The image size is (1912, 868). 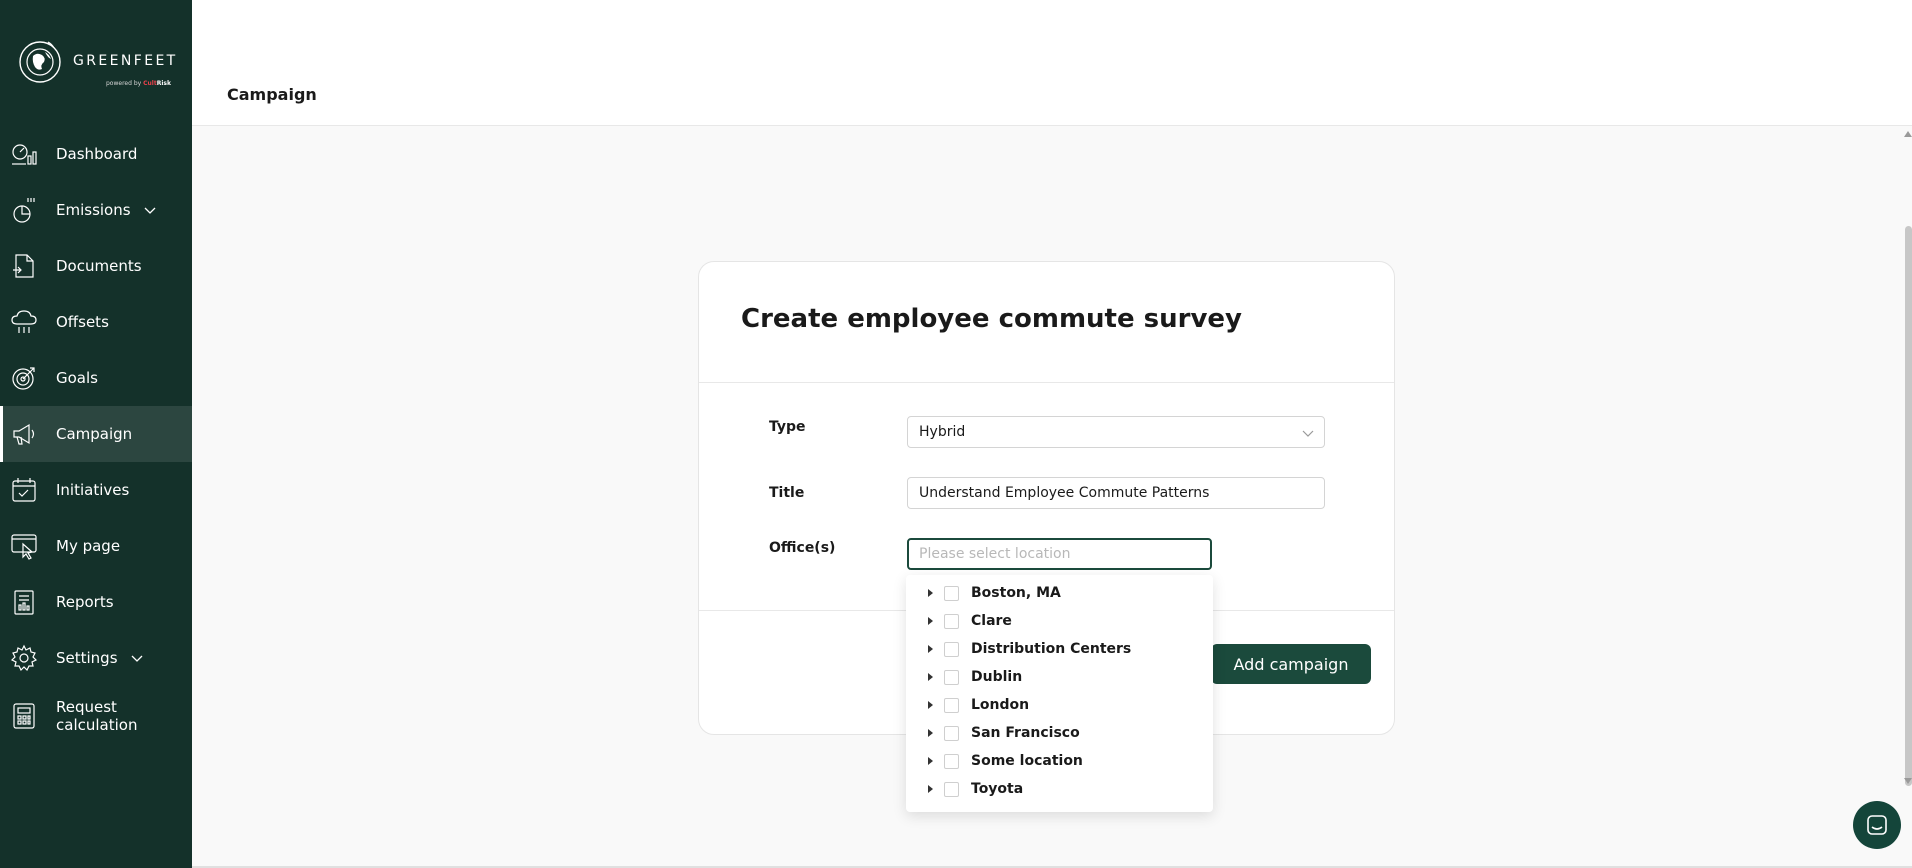 I want to click on location-option-distribution-centers: Distribution Centers, so click(x=1059, y=649).